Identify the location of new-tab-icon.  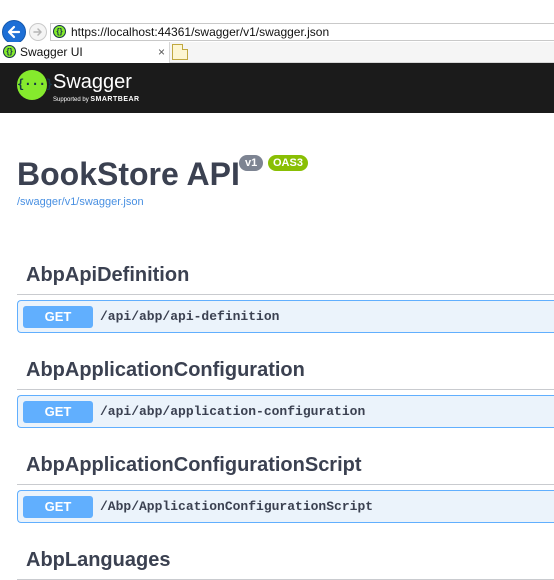
(180, 52).